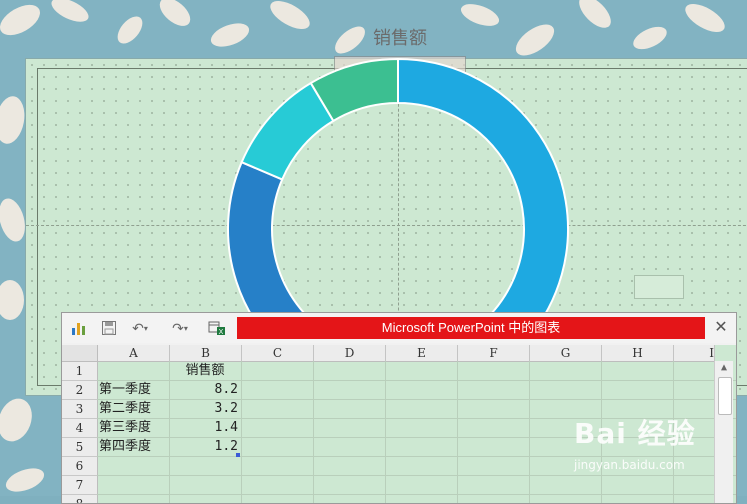  What do you see at coordinates (134, 353) in the screenshot?
I see `column-header-a: A` at bounding box center [134, 353].